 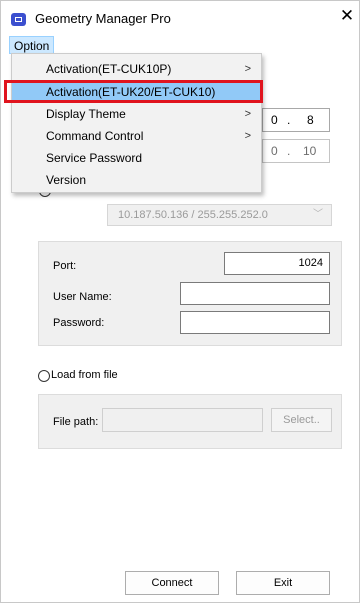 I want to click on load-from-file-label: Load from file, so click(x=84, y=375).